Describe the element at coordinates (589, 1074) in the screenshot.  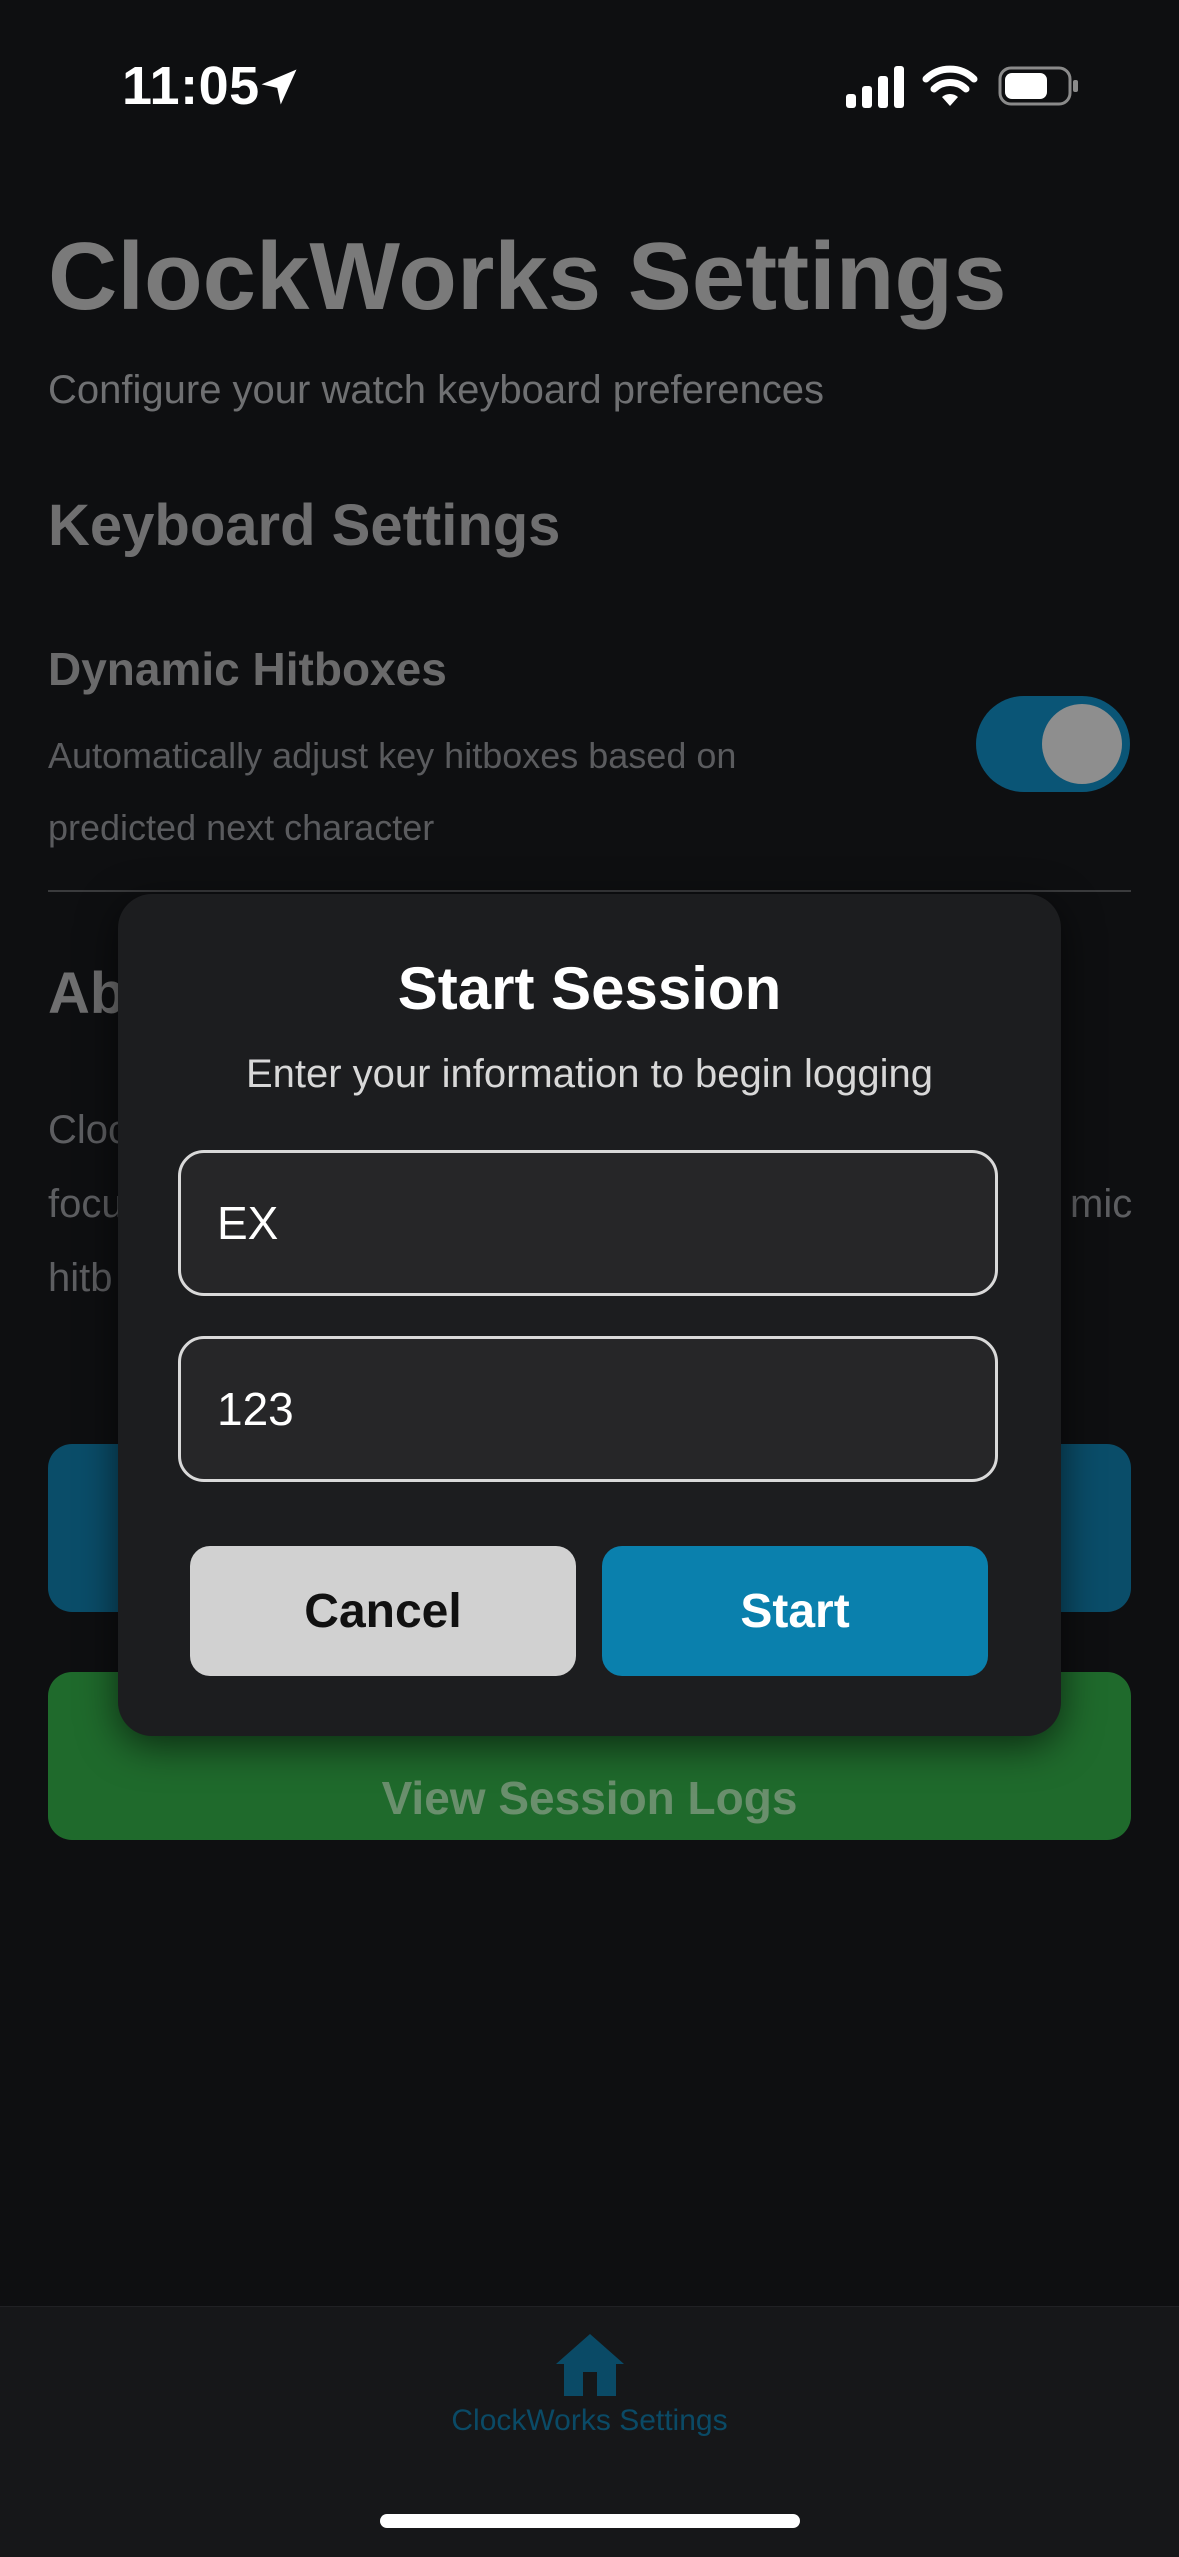
I see `dialog-subtitle: Enter your information to begin logging` at that location.